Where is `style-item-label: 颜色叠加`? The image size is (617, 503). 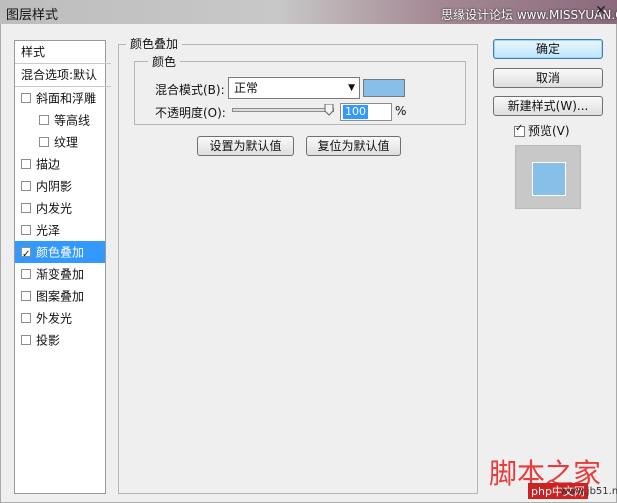
style-item-label: 颜色叠加 is located at coordinates (60, 252).